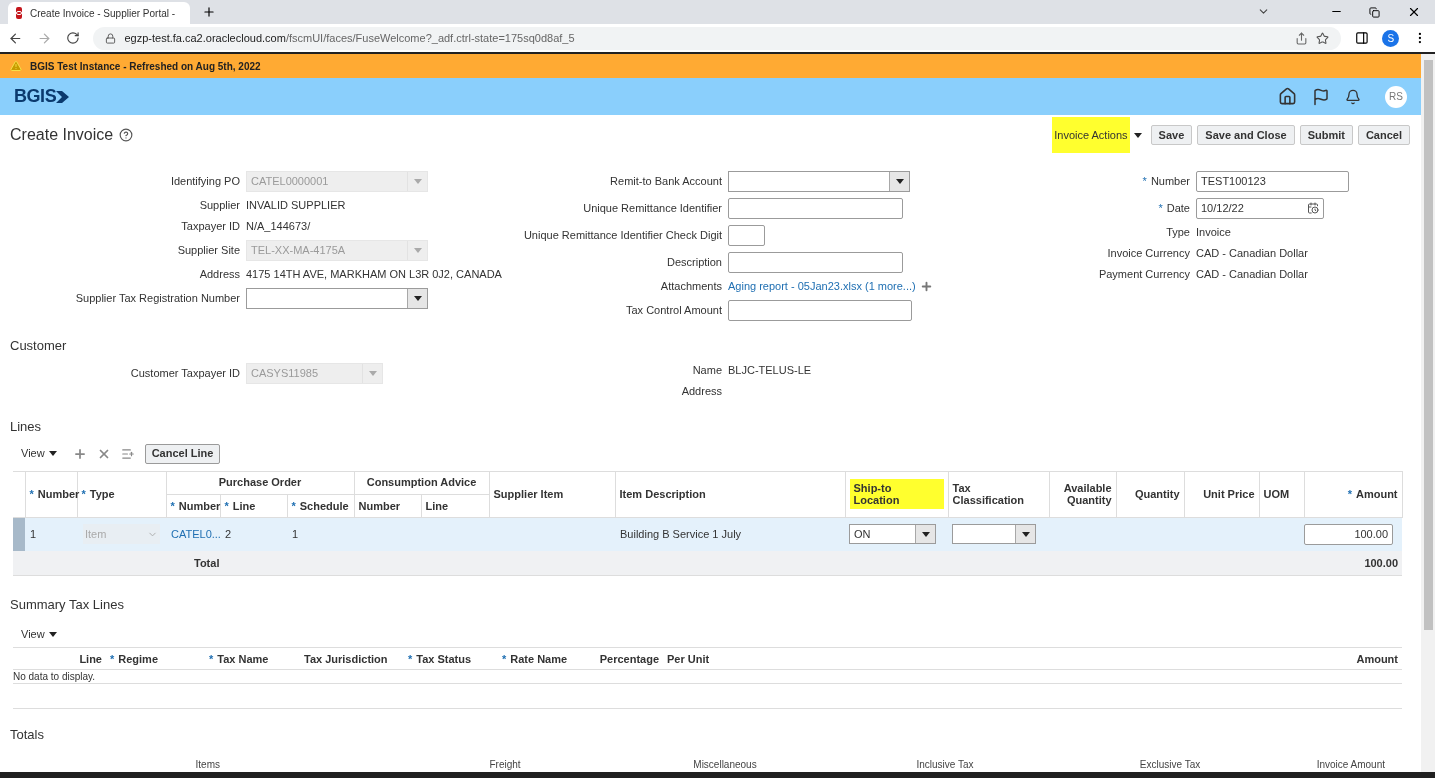  Describe the element at coordinates (1353, 96) in the screenshot. I see `notifications-icon` at that location.